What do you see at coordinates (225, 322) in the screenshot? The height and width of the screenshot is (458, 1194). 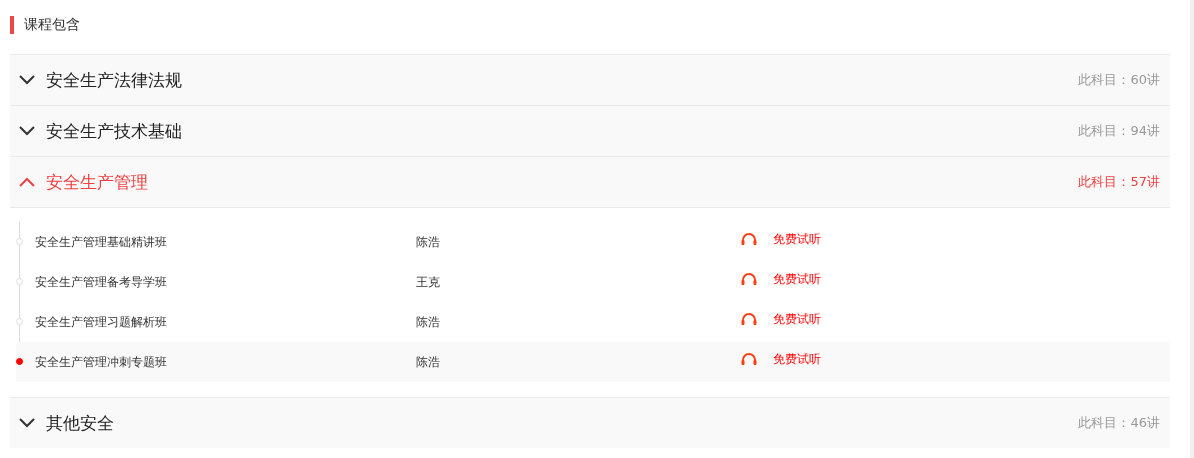 I see `lesson-name: 安全生产管理习题解析班` at bounding box center [225, 322].